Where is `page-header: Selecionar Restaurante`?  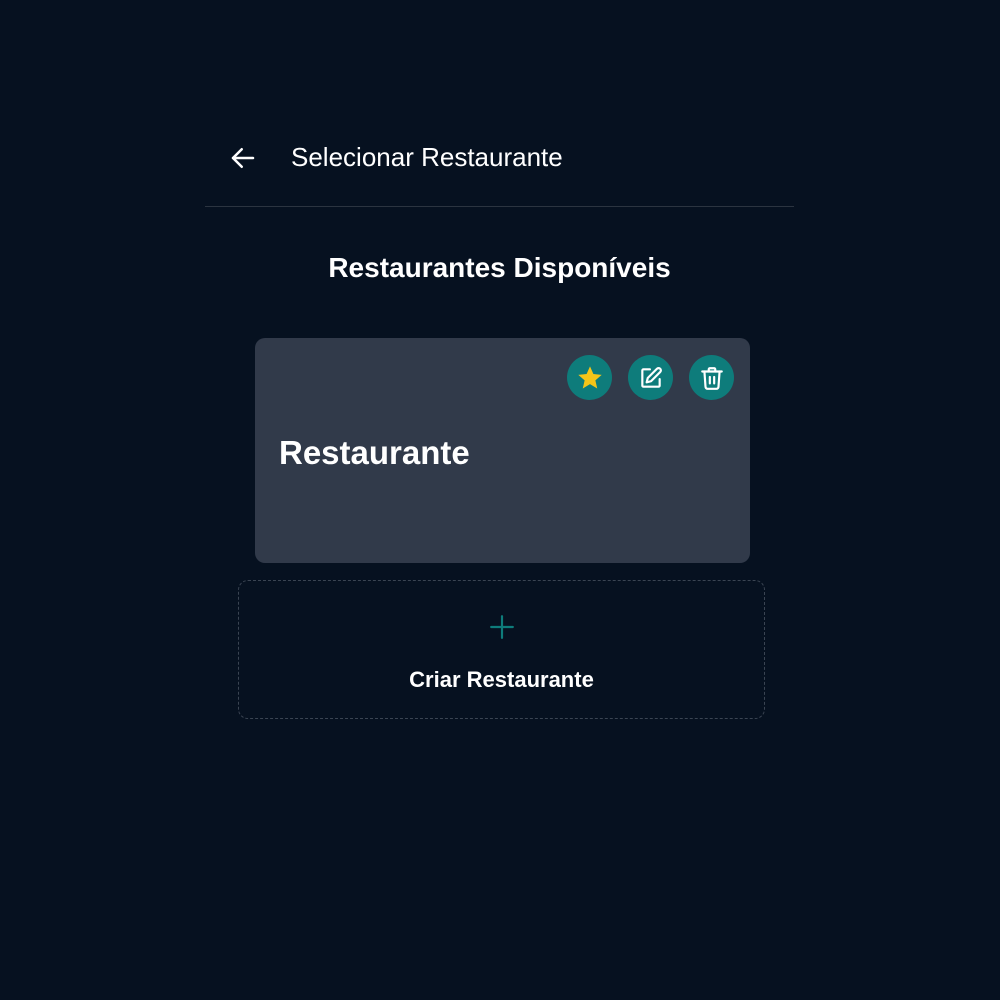 page-header: Selecionar Restaurante is located at coordinates (499, 168).